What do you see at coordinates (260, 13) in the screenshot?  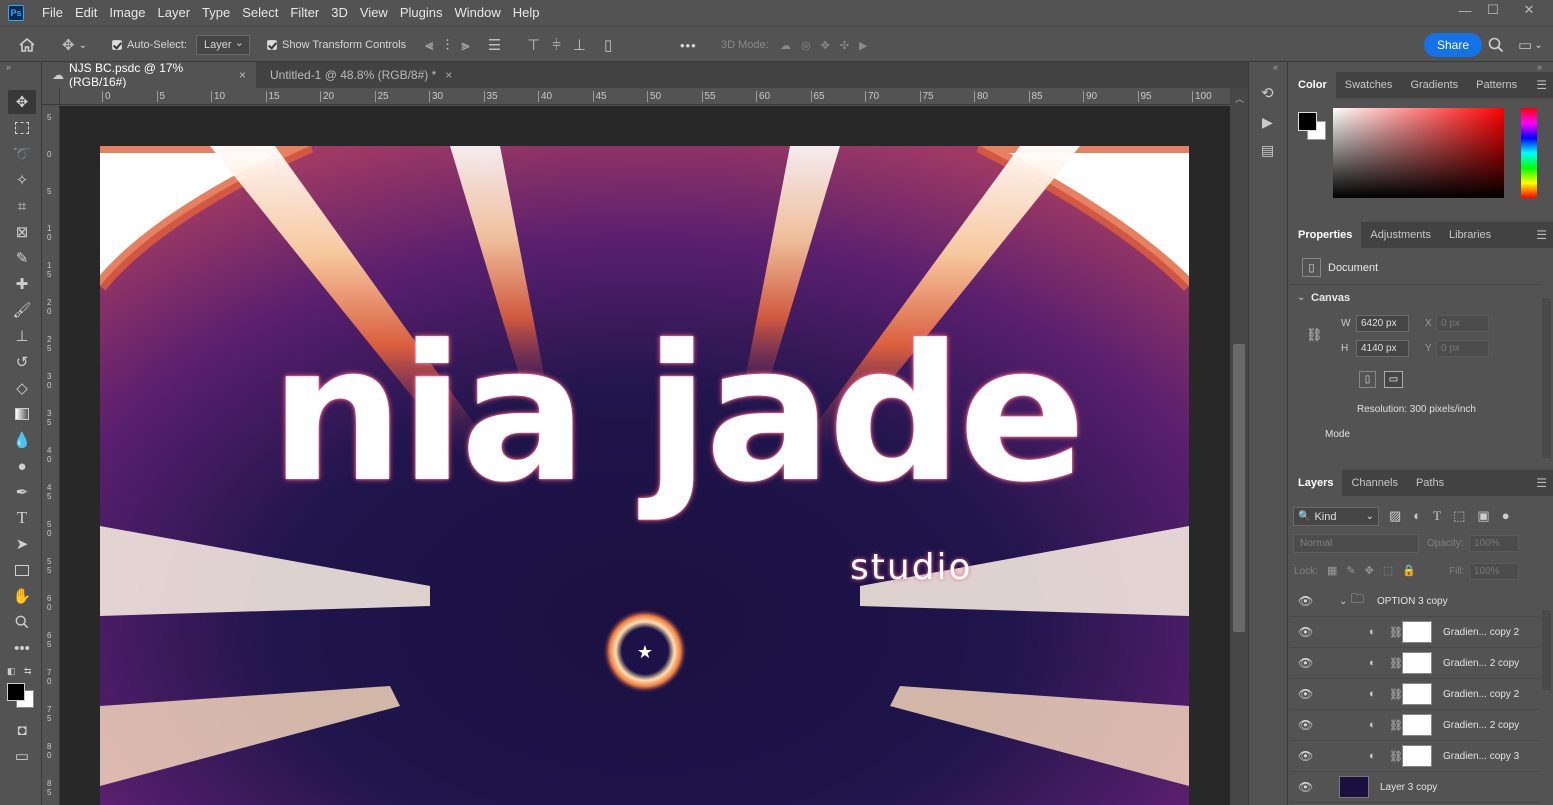 I see `menu-select: Select` at bounding box center [260, 13].